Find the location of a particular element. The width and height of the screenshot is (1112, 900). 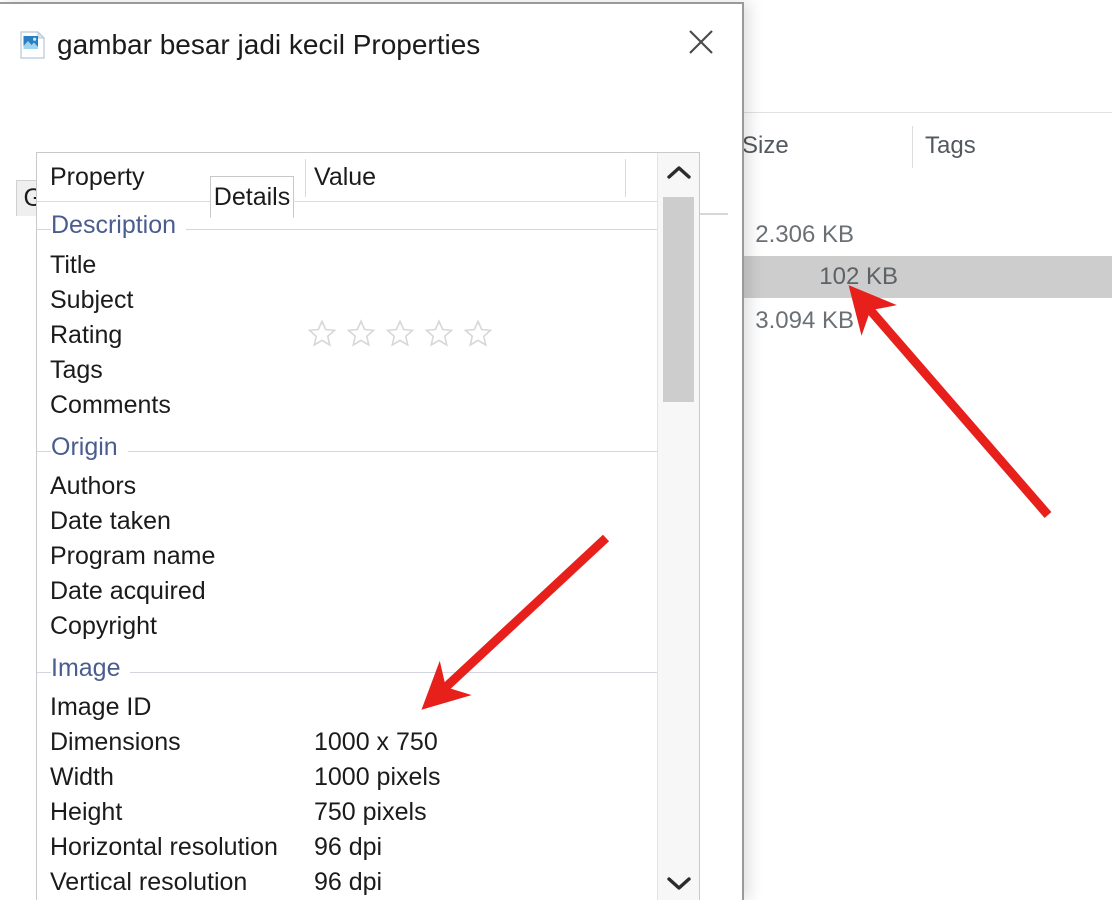

property-row-horizontal-resolution: Horizontal resolution 96 dpi is located at coordinates (368, 850).